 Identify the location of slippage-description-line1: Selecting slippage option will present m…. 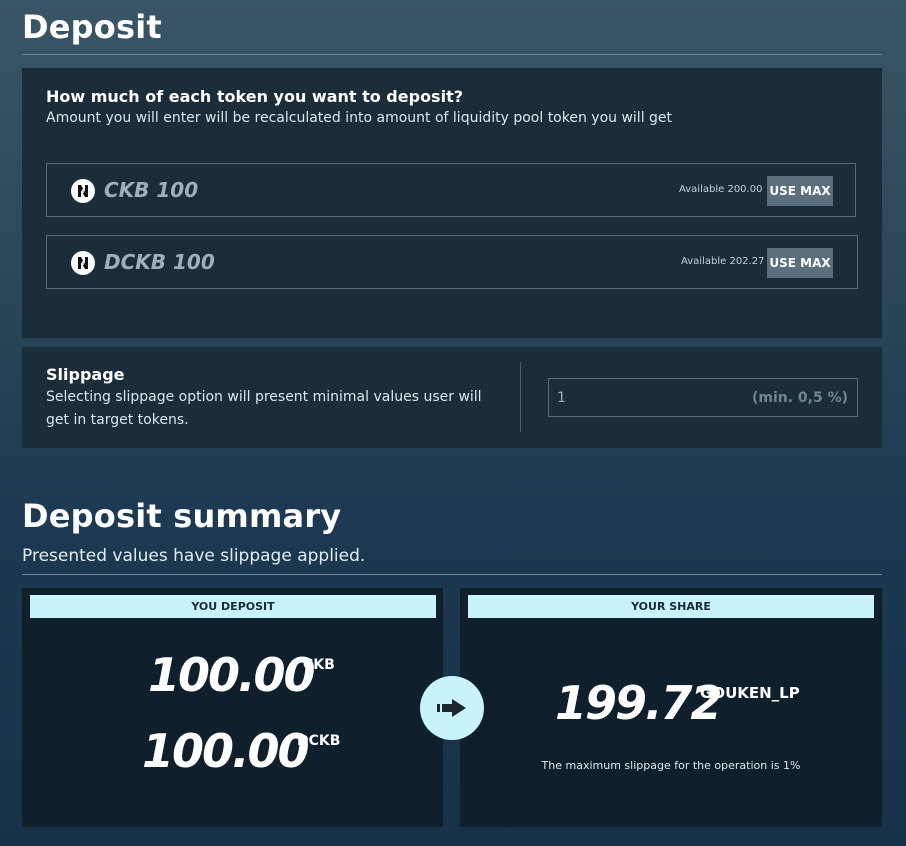
(264, 397).